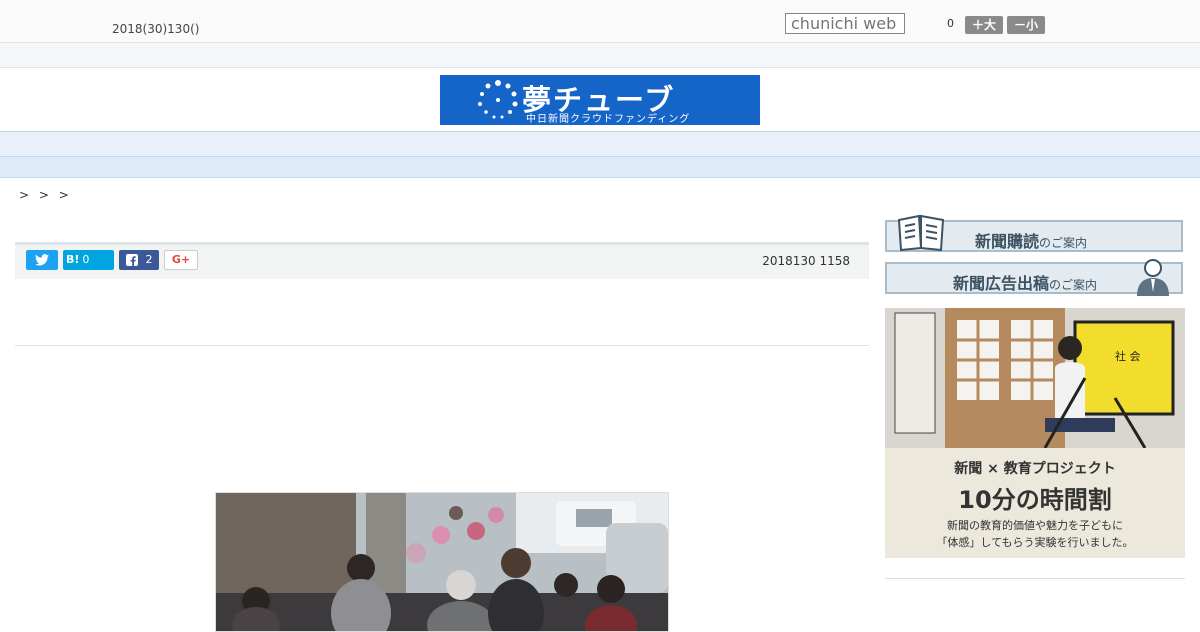  I want to click on dots-circle-icon, so click(498, 99).